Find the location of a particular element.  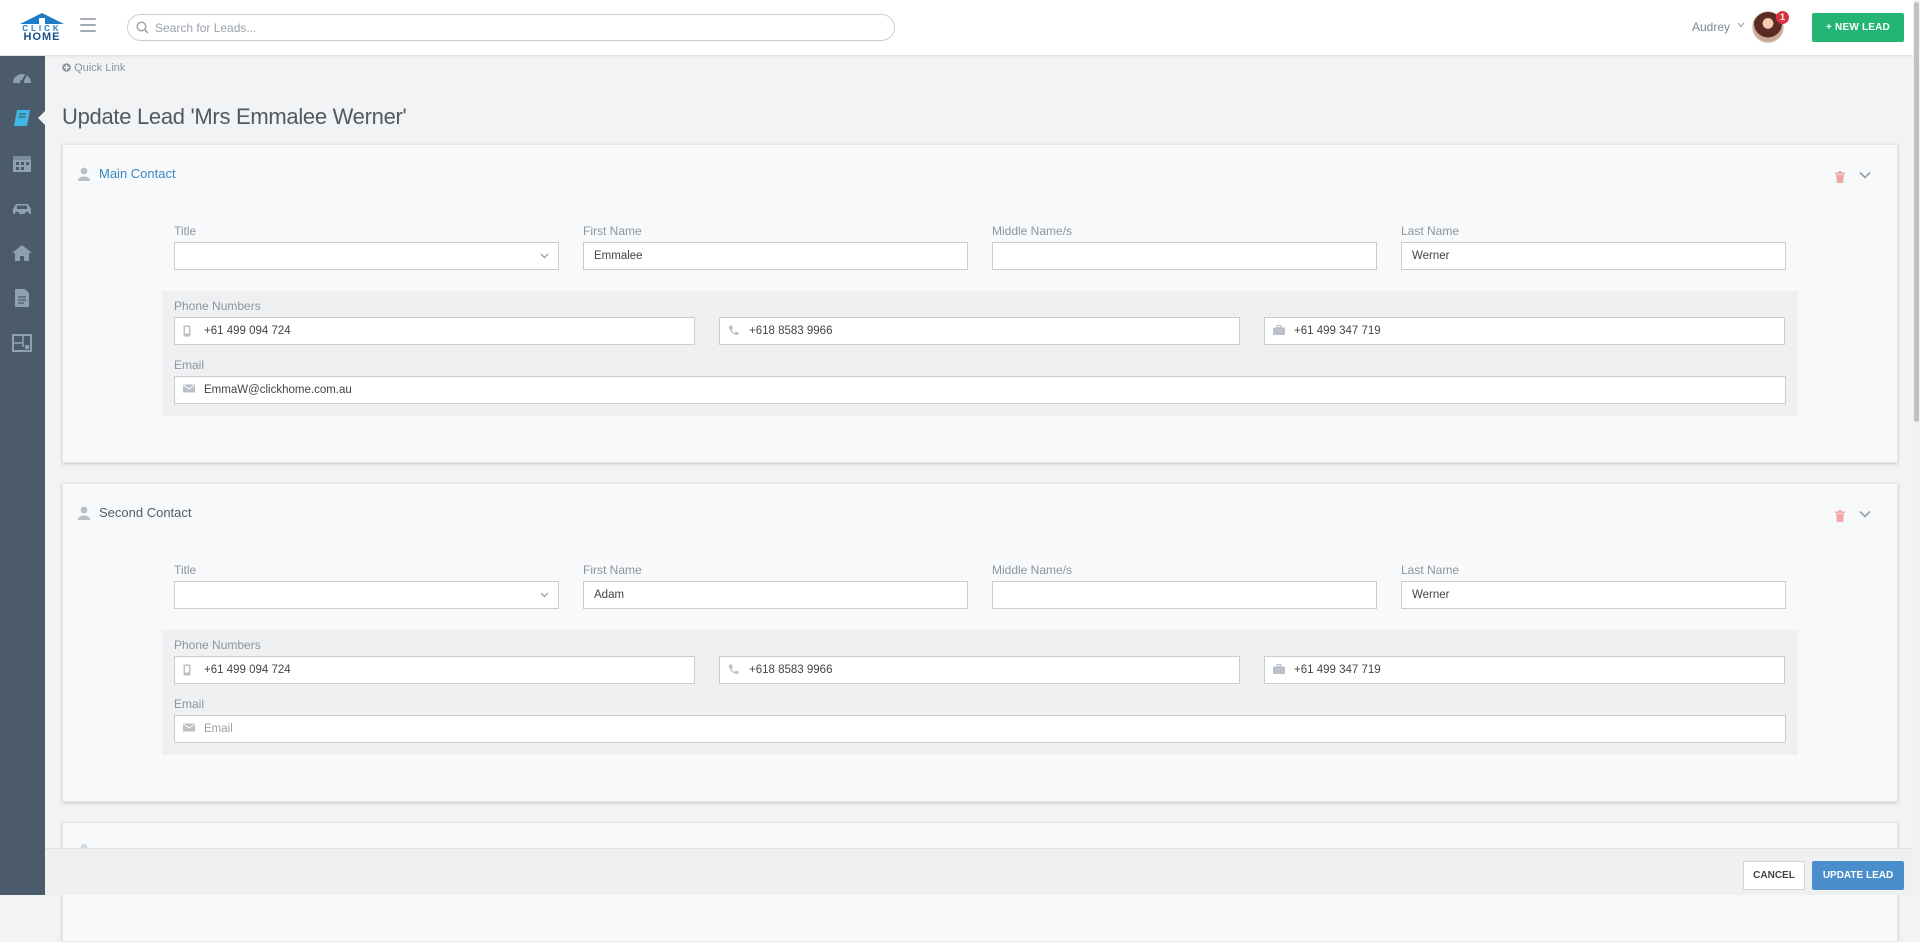

sidebar-item-leads is located at coordinates (22, 118).